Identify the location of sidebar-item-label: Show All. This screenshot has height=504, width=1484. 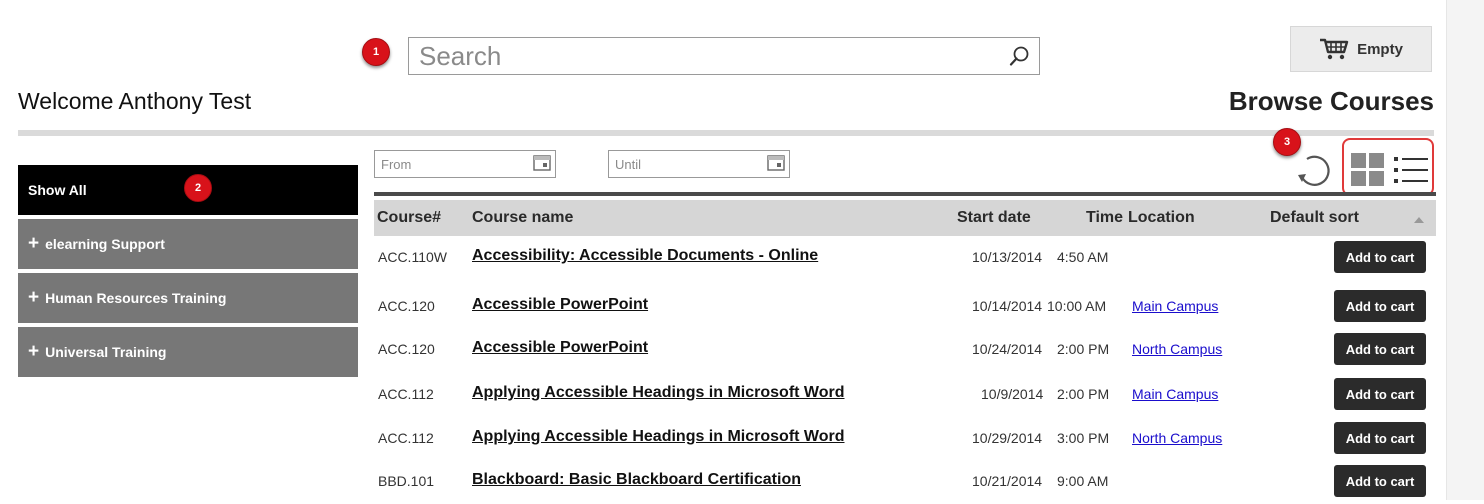
(57, 190).